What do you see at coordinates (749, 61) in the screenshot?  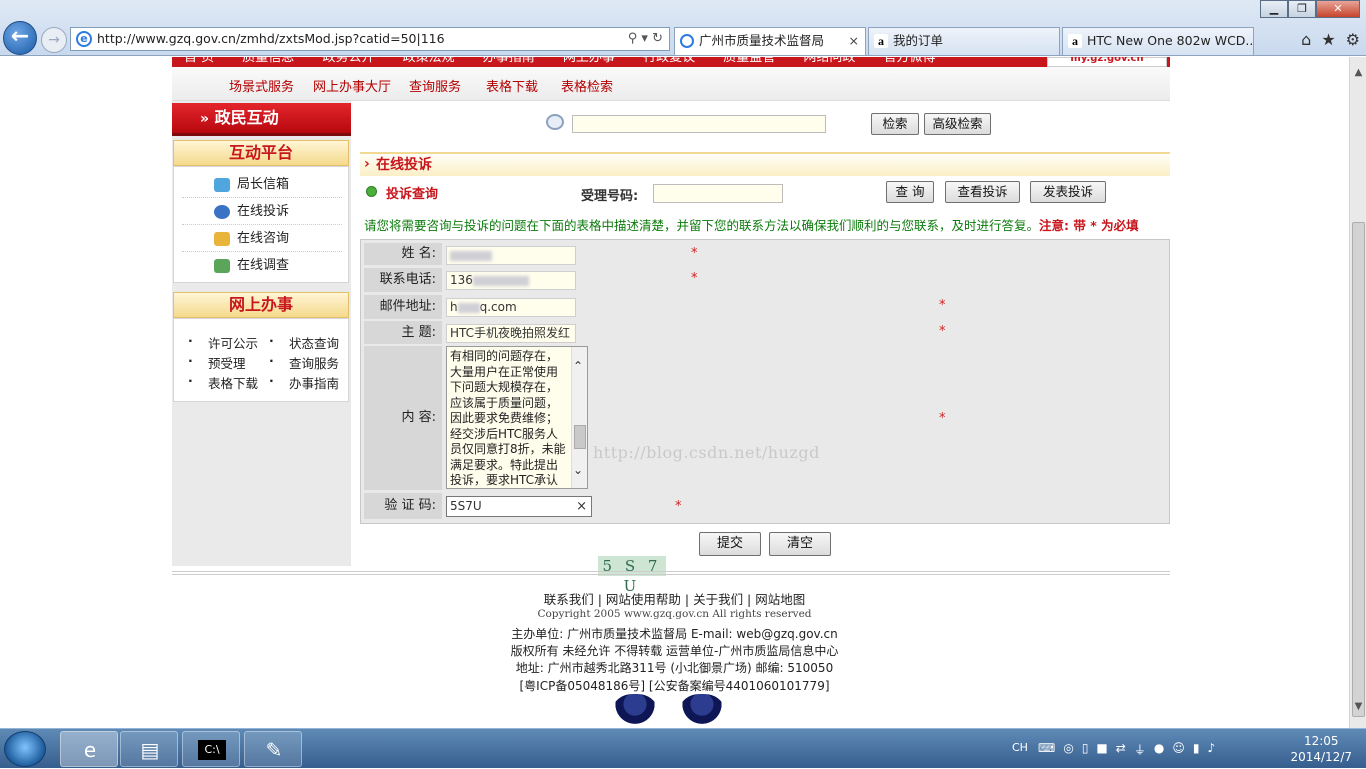 I see `nav-item: 质量监管` at bounding box center [749, 61].